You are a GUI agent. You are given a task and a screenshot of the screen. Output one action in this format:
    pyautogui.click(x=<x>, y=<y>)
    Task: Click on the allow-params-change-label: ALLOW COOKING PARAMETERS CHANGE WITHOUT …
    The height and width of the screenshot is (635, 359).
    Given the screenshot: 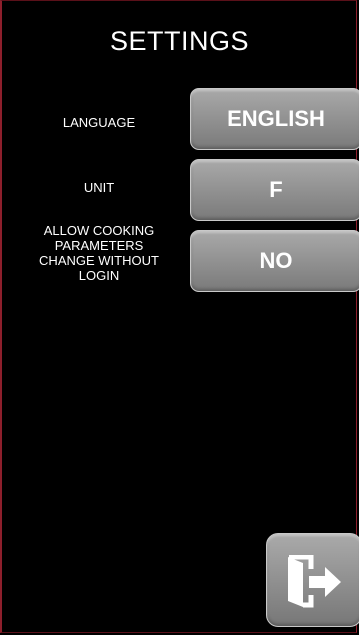 What is the action you would take?
    pyautogui.click(x=99, y=253)
    